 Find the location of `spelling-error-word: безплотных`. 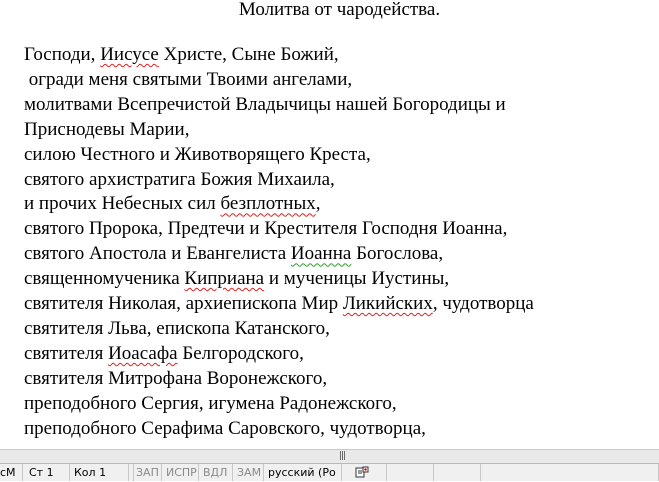

spelling-error-word: безплотных is located at coordinates (268, 204).